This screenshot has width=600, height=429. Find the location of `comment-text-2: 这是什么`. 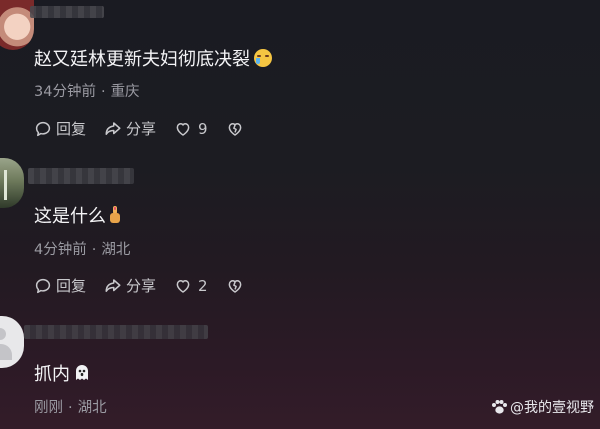

comment-text-2: 这是什么 is located at coordinates (77, 215).